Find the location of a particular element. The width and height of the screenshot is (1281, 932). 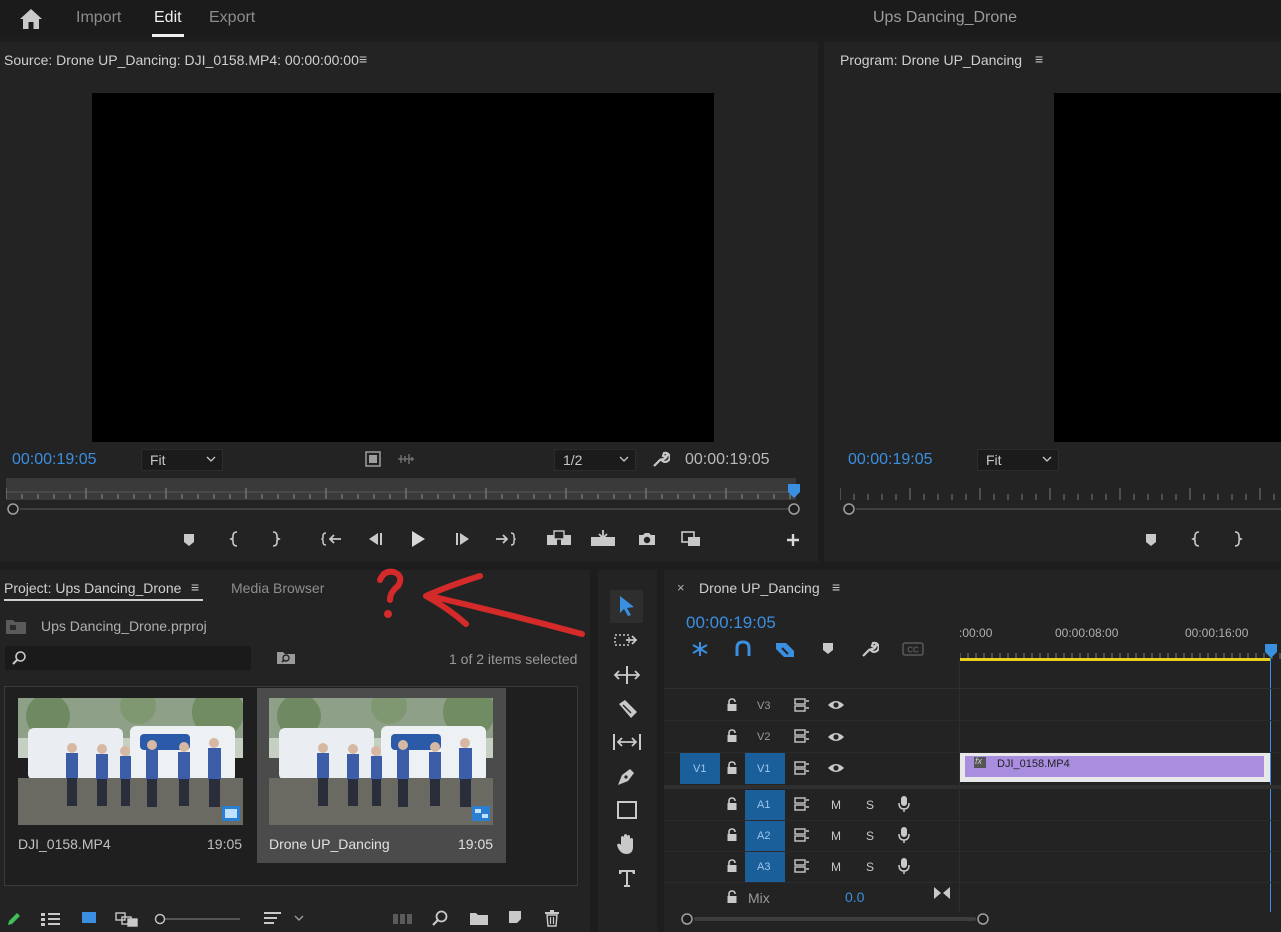

insert-icon is located at coordinates (559, 539).